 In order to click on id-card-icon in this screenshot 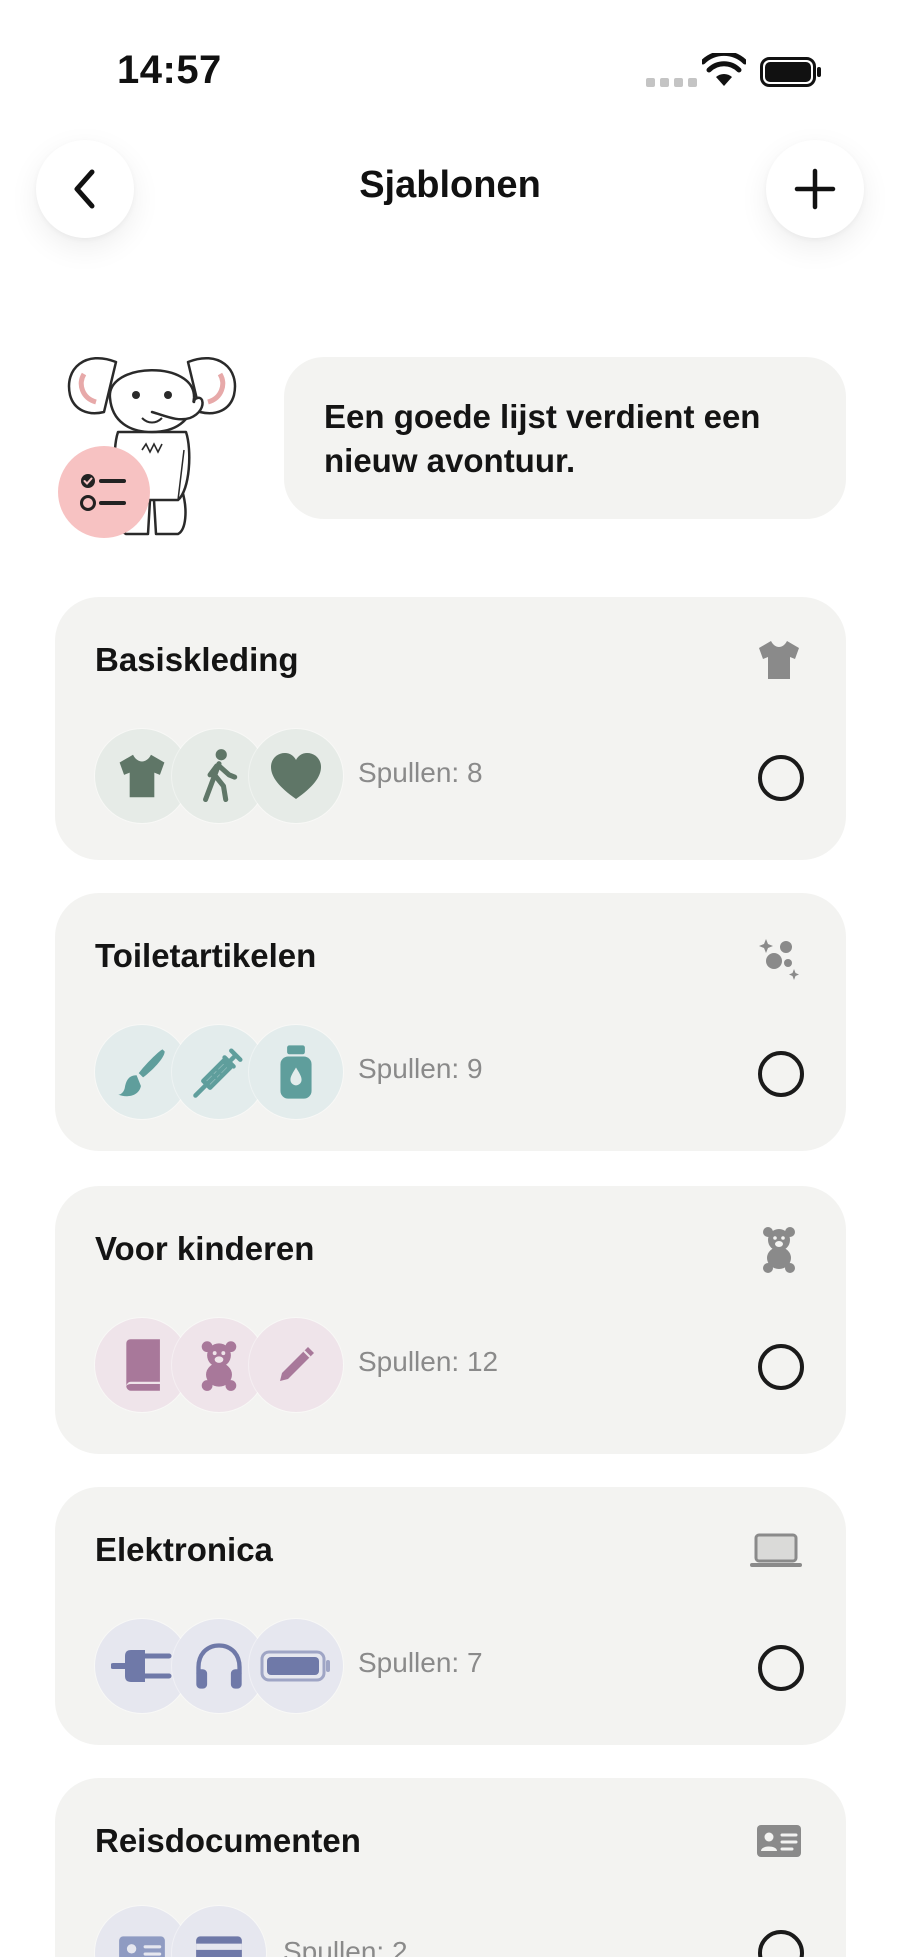, I will do `click(779, 1841)`.